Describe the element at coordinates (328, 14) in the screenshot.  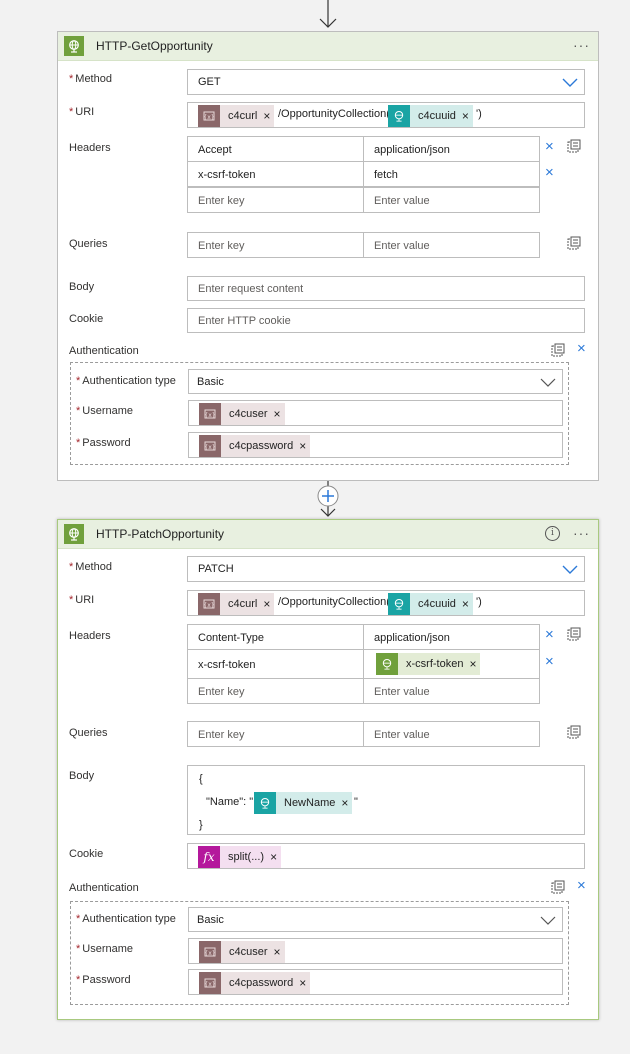
I see `flow-arrow-icon` at that location.